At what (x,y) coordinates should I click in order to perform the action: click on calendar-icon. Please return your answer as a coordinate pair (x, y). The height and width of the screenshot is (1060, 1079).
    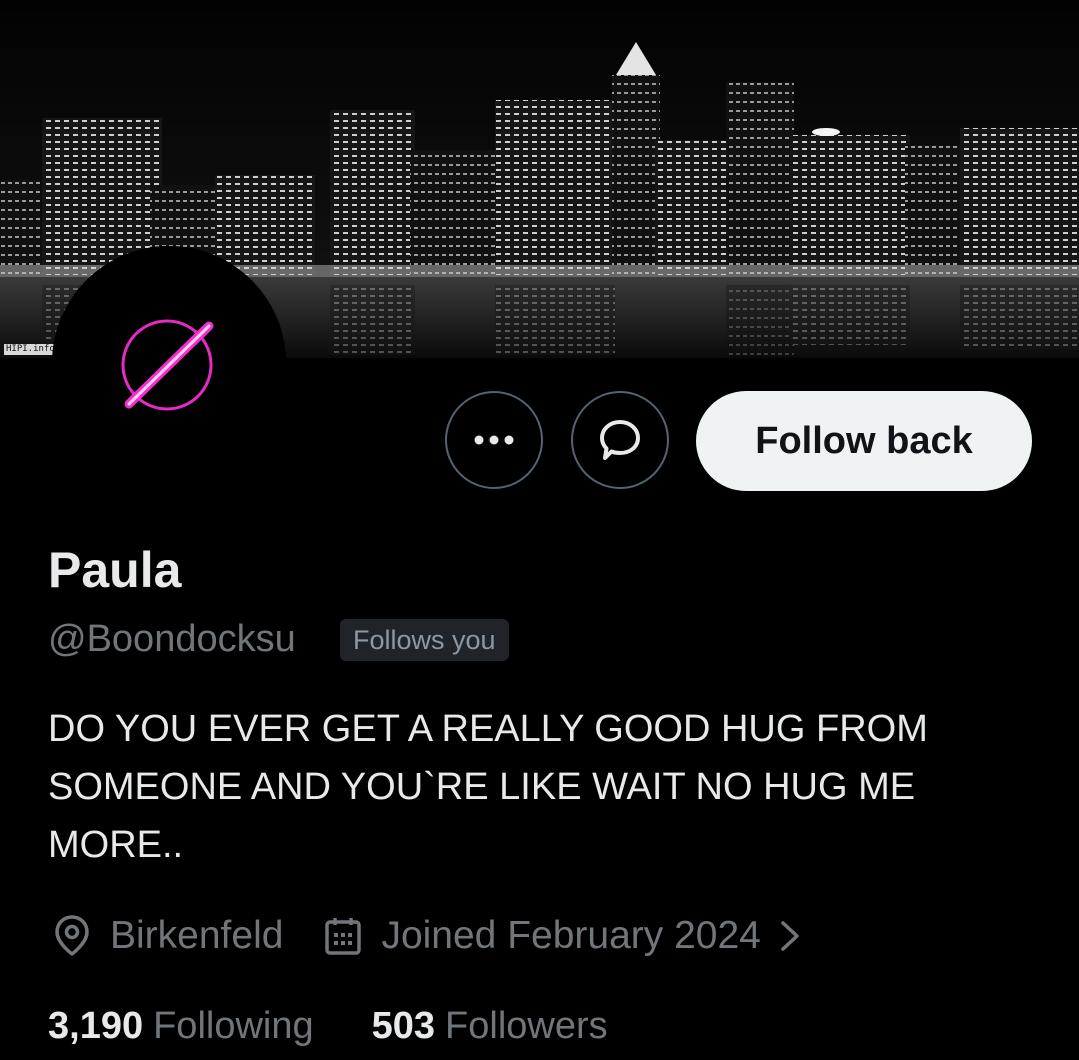
    Looking at the image, I should click on (343, 936).